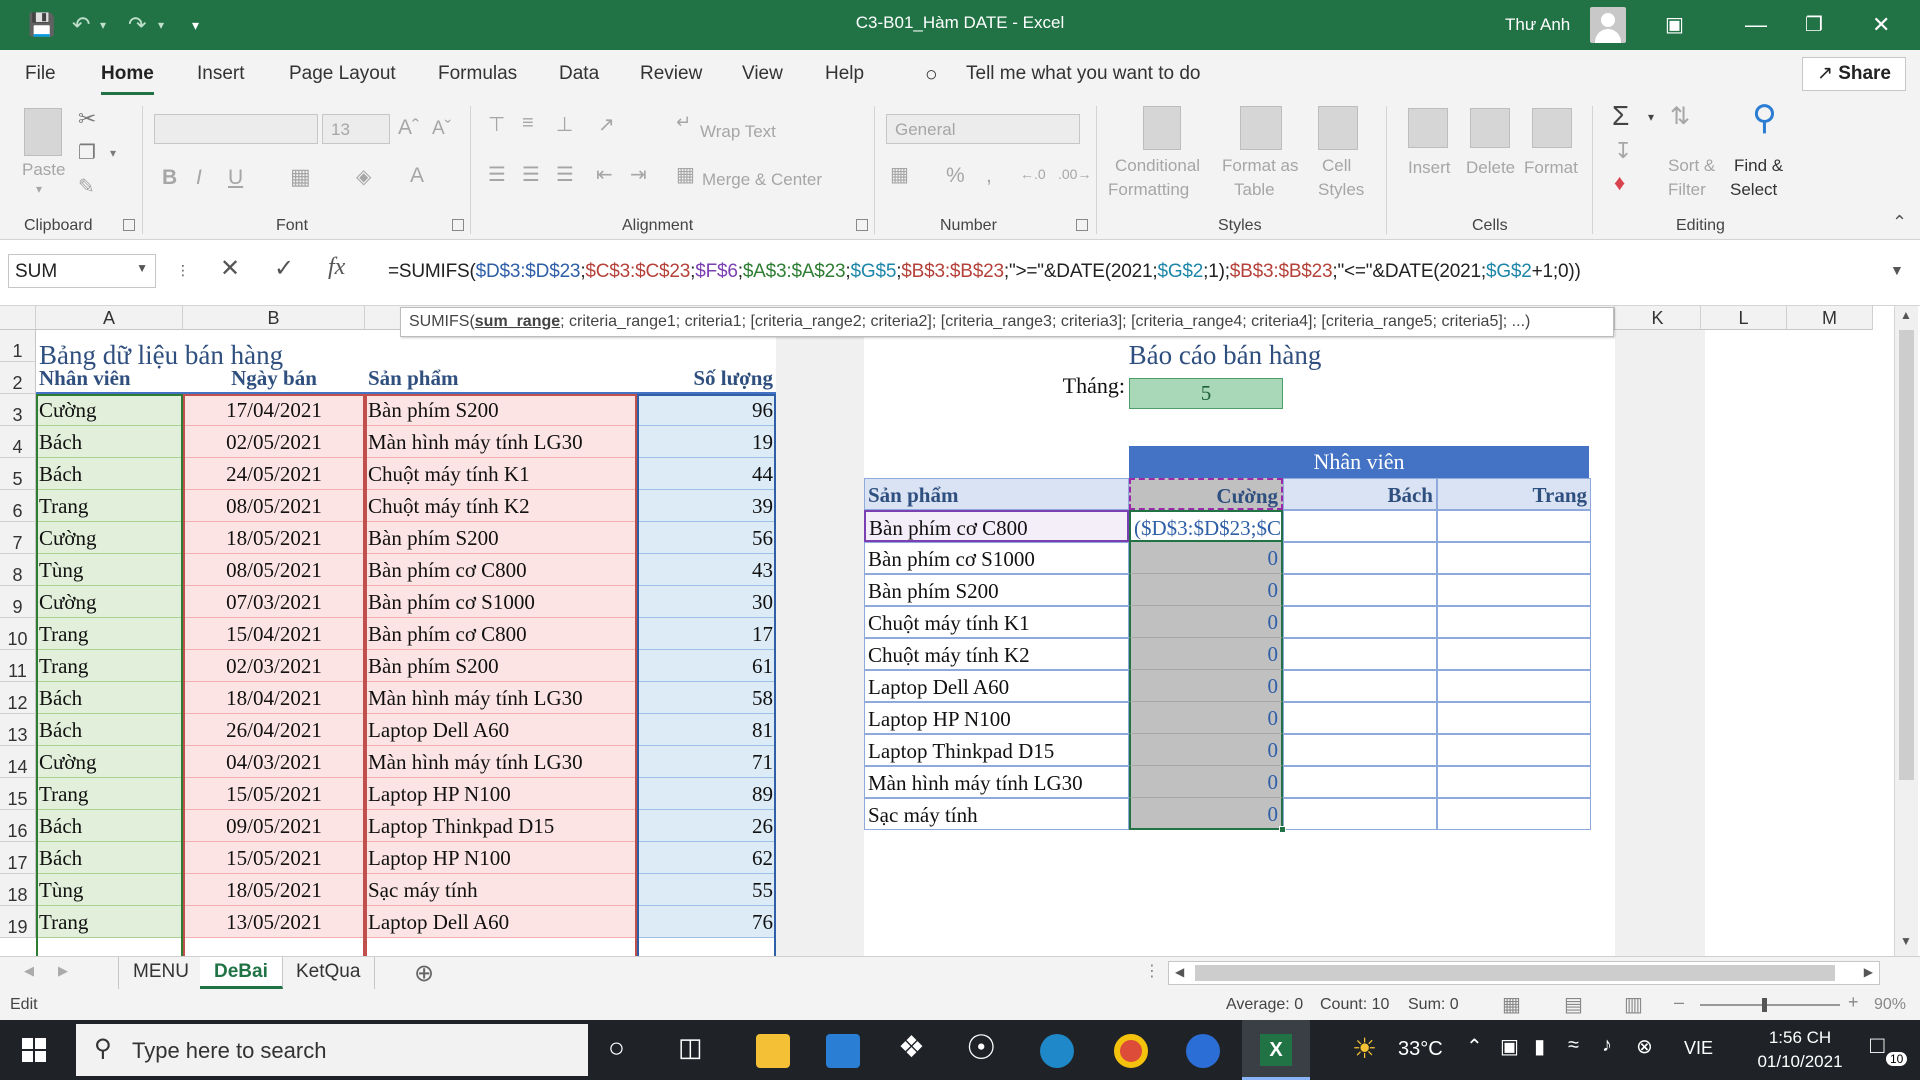  I want to click on cell-product: Laptop Dell A60, so click(501, 730).